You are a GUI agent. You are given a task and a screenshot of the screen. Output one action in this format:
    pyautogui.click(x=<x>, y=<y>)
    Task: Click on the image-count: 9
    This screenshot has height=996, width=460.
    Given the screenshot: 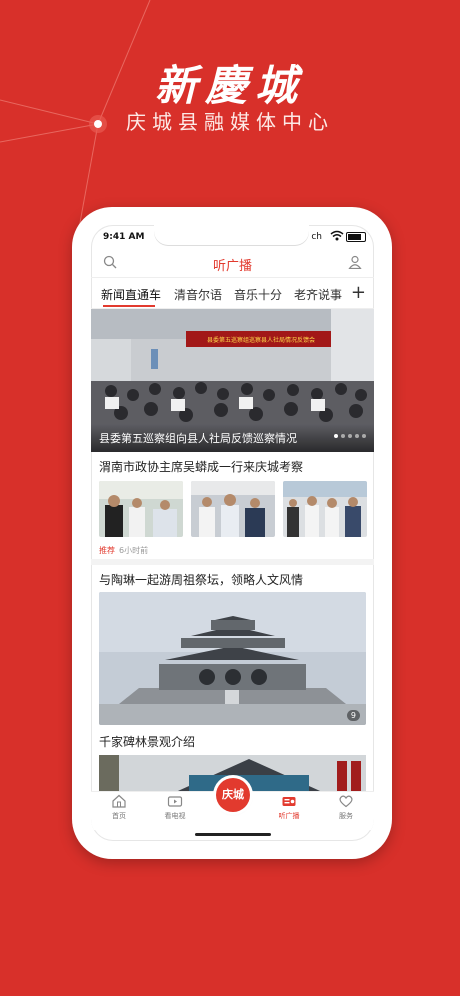 What is the action you would take?
    pyautogui.click(x=353, y=715)
    